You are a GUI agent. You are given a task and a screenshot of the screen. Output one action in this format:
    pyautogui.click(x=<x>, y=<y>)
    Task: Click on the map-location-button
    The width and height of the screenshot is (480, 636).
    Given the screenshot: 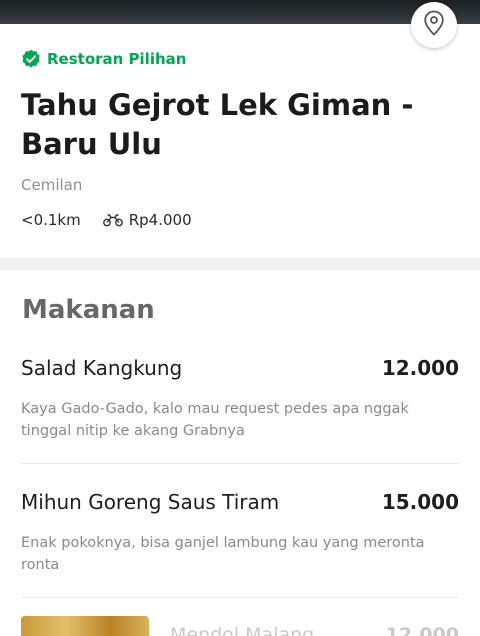 What is the action you would take?
    pyautogui.click(x=434, y=25)
    